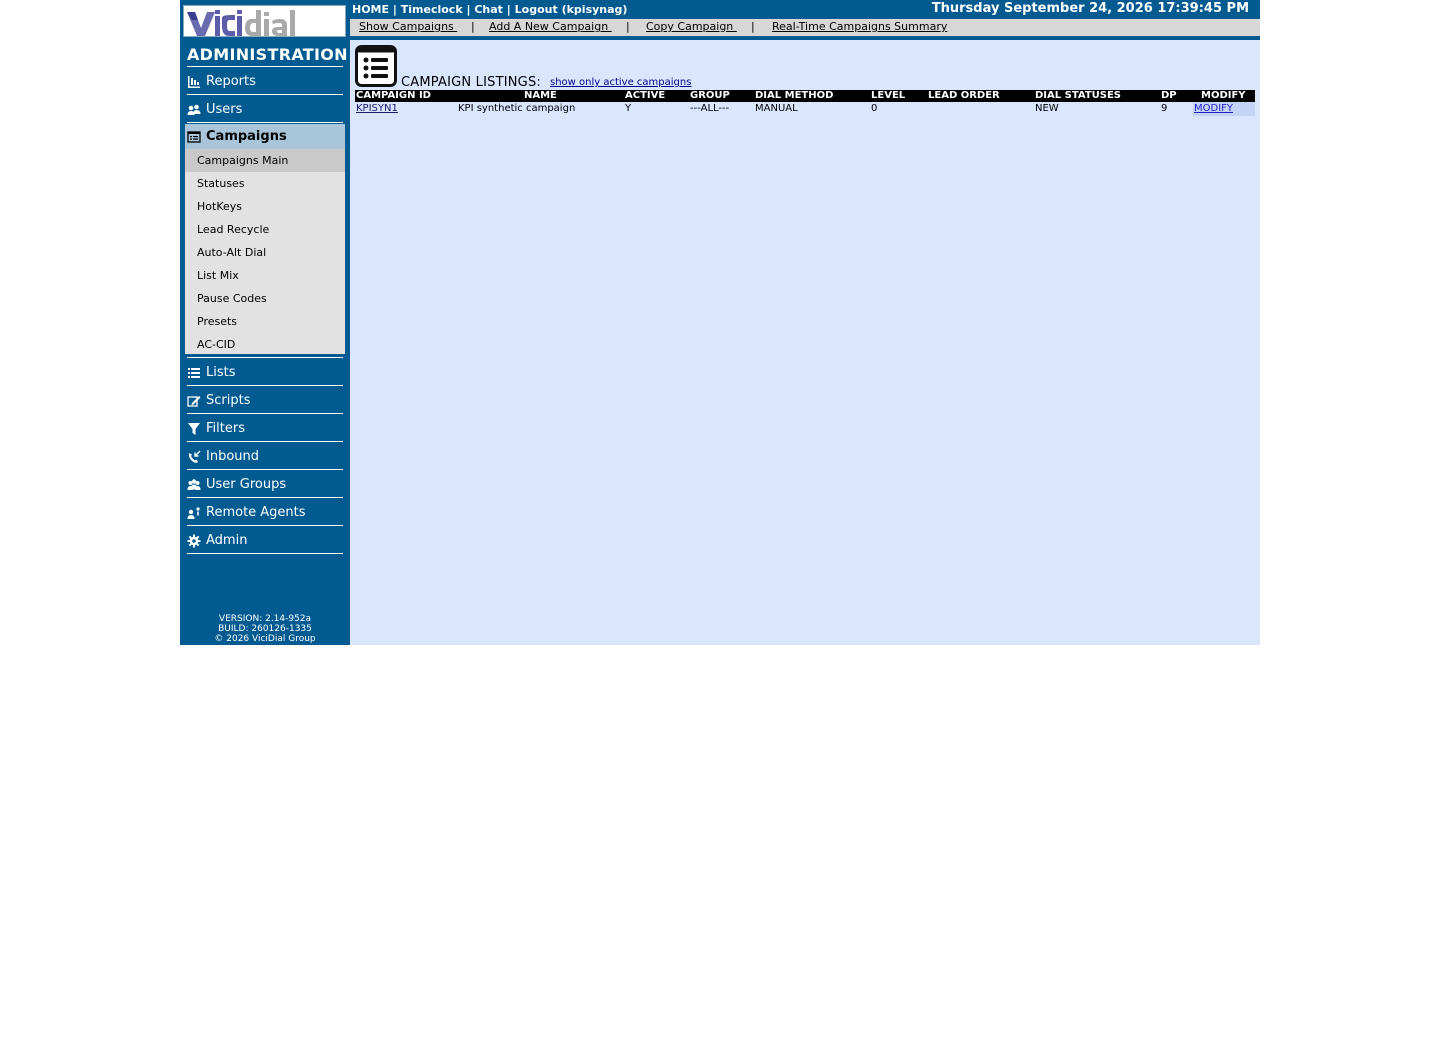 The image size is (1440, 1040). Describe the element at coordinates (377, 109) in the screenshot. I see `campaign-id-link: KPISYN1` at that location.